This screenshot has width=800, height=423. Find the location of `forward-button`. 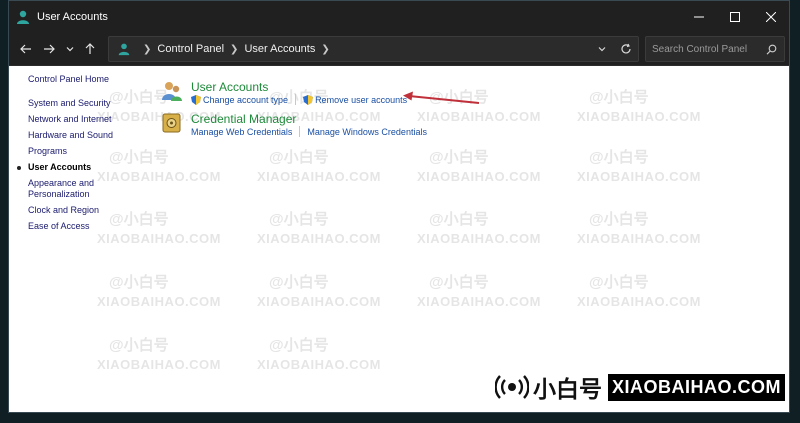

forward-button is located at coordinates (49, 49).